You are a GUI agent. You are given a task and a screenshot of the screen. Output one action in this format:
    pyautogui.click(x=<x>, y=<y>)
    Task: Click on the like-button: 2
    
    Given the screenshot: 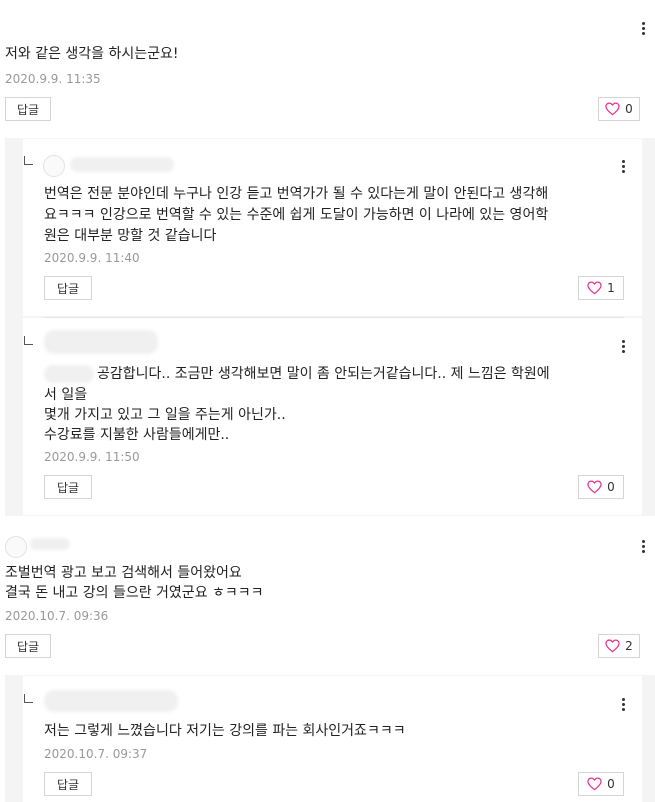 What is the action you would take?
    pyautogui.click(x=619, y=646)
    